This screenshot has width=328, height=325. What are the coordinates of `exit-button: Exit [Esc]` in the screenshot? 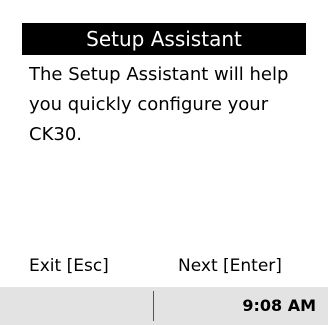 It's located at (69, 266).